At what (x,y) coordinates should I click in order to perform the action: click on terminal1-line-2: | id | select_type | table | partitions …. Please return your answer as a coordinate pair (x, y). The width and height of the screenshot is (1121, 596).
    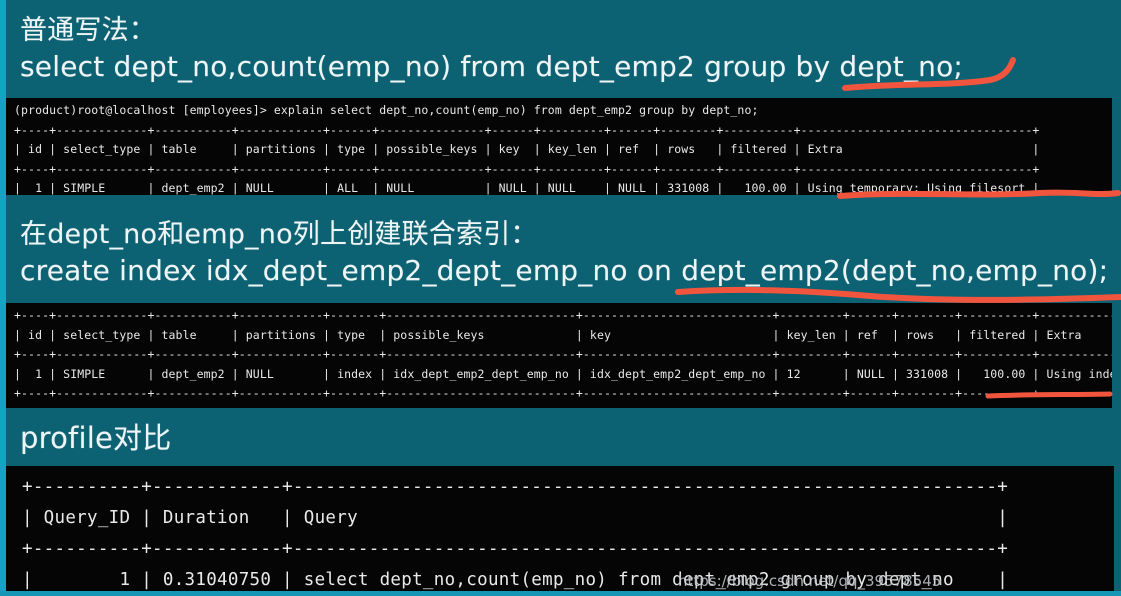
    Looking at the image, I should click on (527, 149).